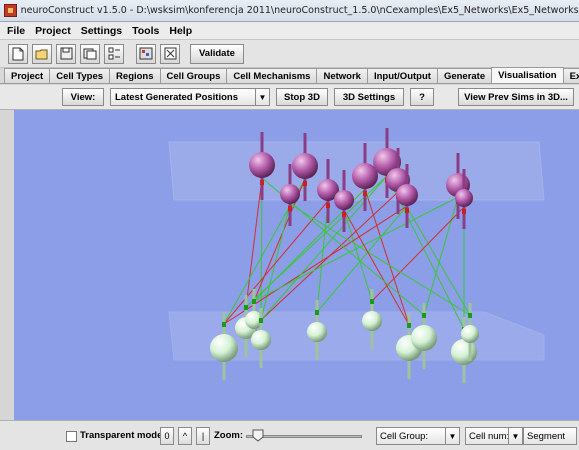  I want to click on options-icon, so click(114, 53).